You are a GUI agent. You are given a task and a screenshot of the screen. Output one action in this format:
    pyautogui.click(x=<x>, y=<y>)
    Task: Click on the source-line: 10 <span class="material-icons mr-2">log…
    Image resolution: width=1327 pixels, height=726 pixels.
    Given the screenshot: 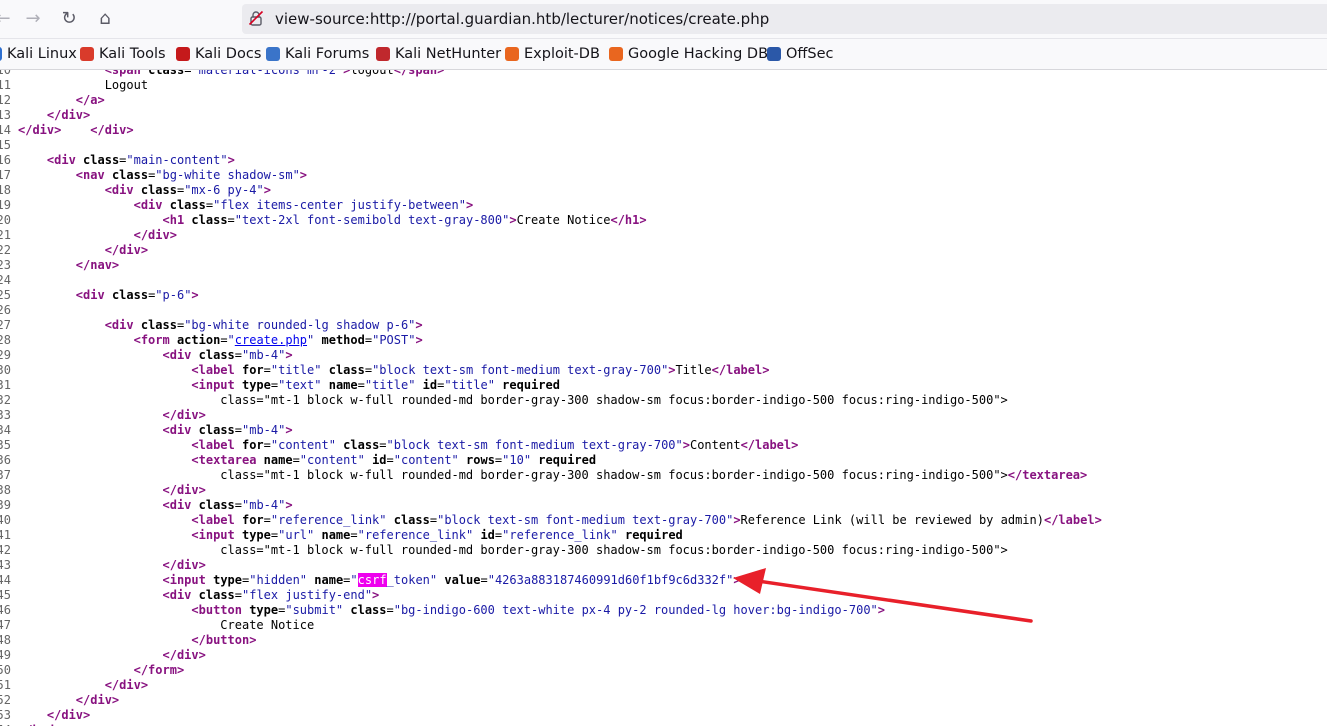 What is the action you would take?
    pyautogui.click(x=663, y=74)
    